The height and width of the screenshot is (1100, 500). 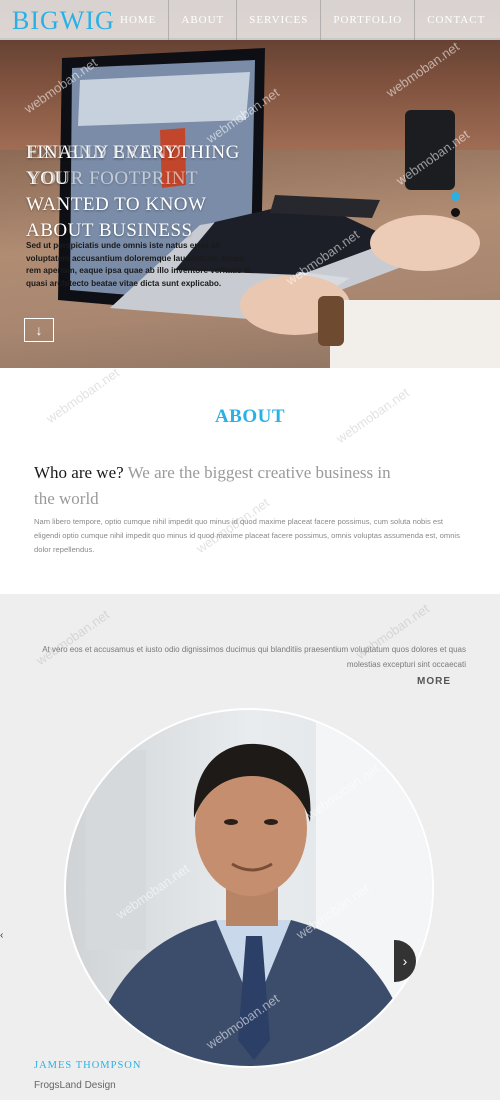 What do you see at coordinates (113, 178) in the screenshot?
I see `ghost-line-2: YOUR FOOTPRINT` at bounding box center [113, 178].